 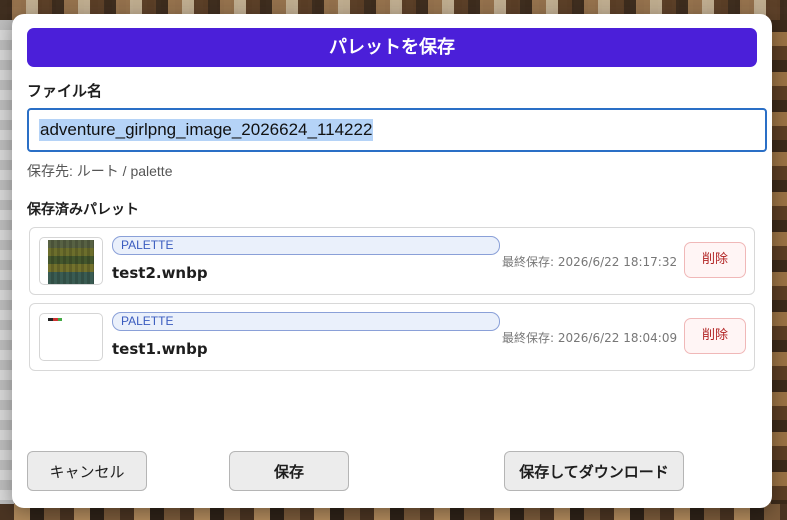 What do you see at coordinates (87, 471) in the screenshot?
I see `cancel-button: キャンセル` at bounding box center [87, 471].